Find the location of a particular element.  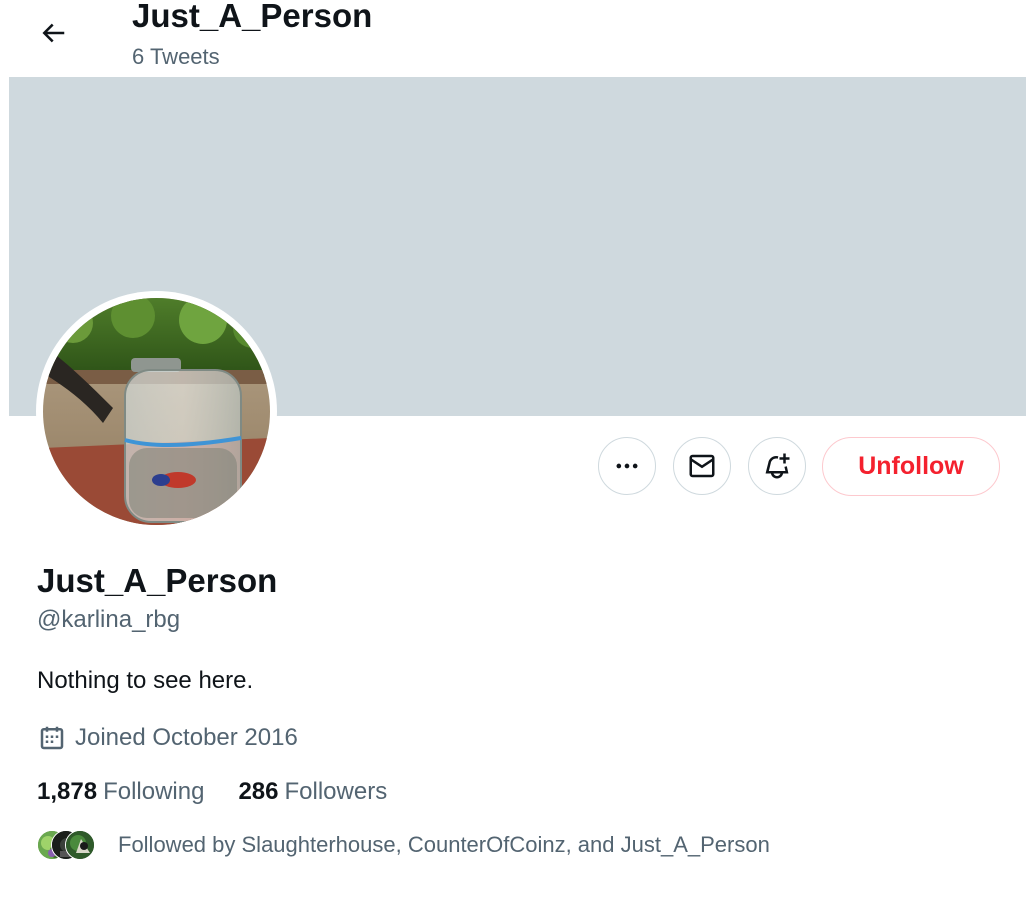

followers-count: 286 is located at coordinates (258, 791).